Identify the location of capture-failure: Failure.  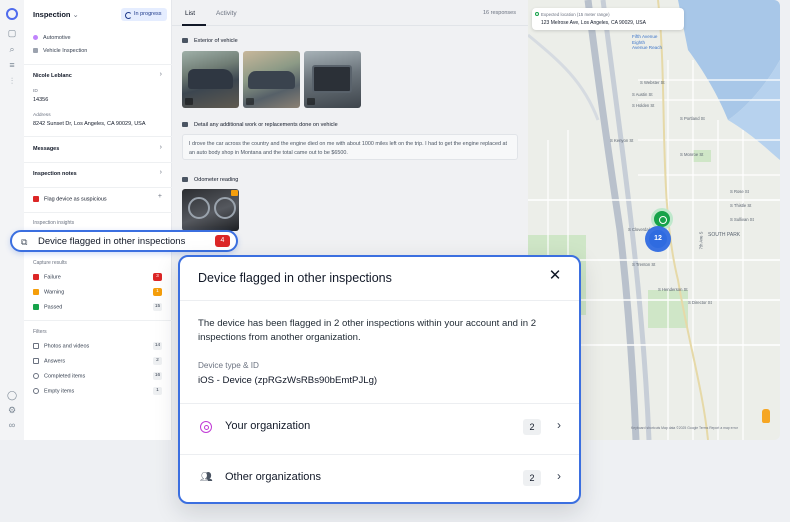
(47, 277).